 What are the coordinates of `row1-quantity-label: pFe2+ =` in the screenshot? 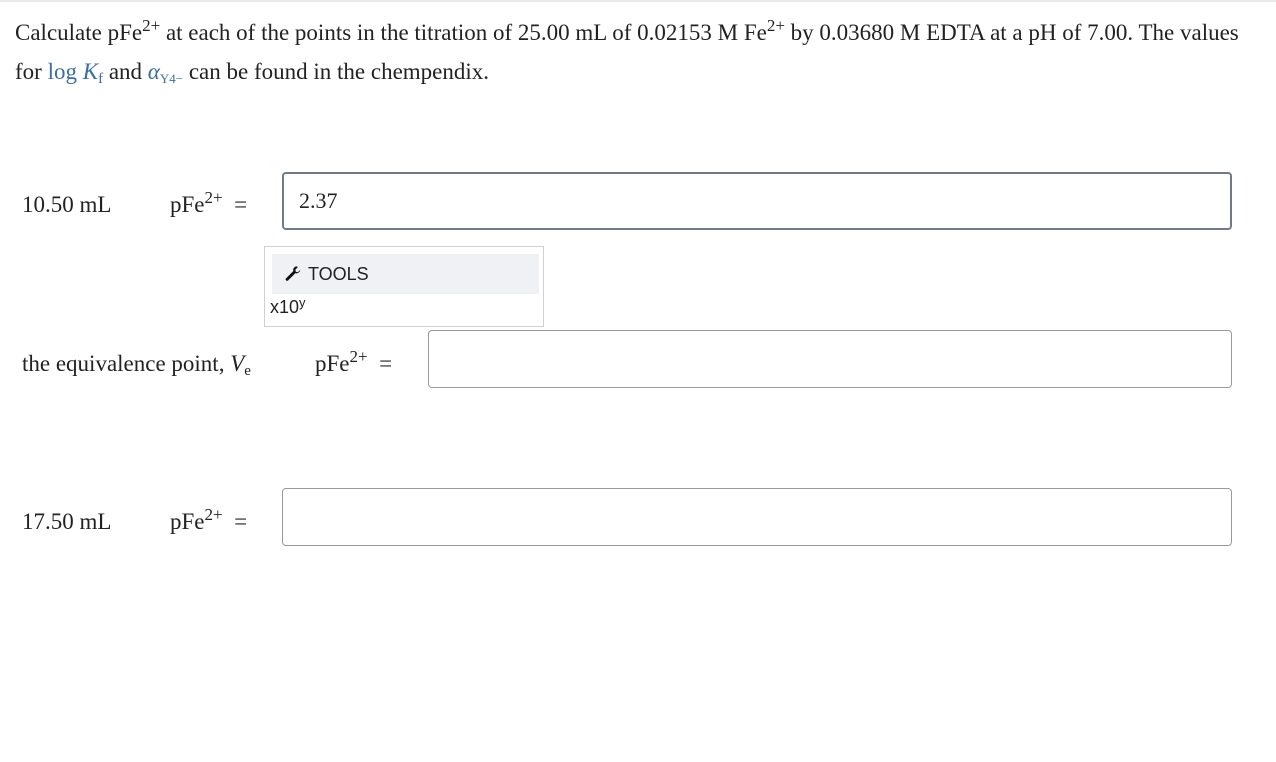 It's located at (209, 202).